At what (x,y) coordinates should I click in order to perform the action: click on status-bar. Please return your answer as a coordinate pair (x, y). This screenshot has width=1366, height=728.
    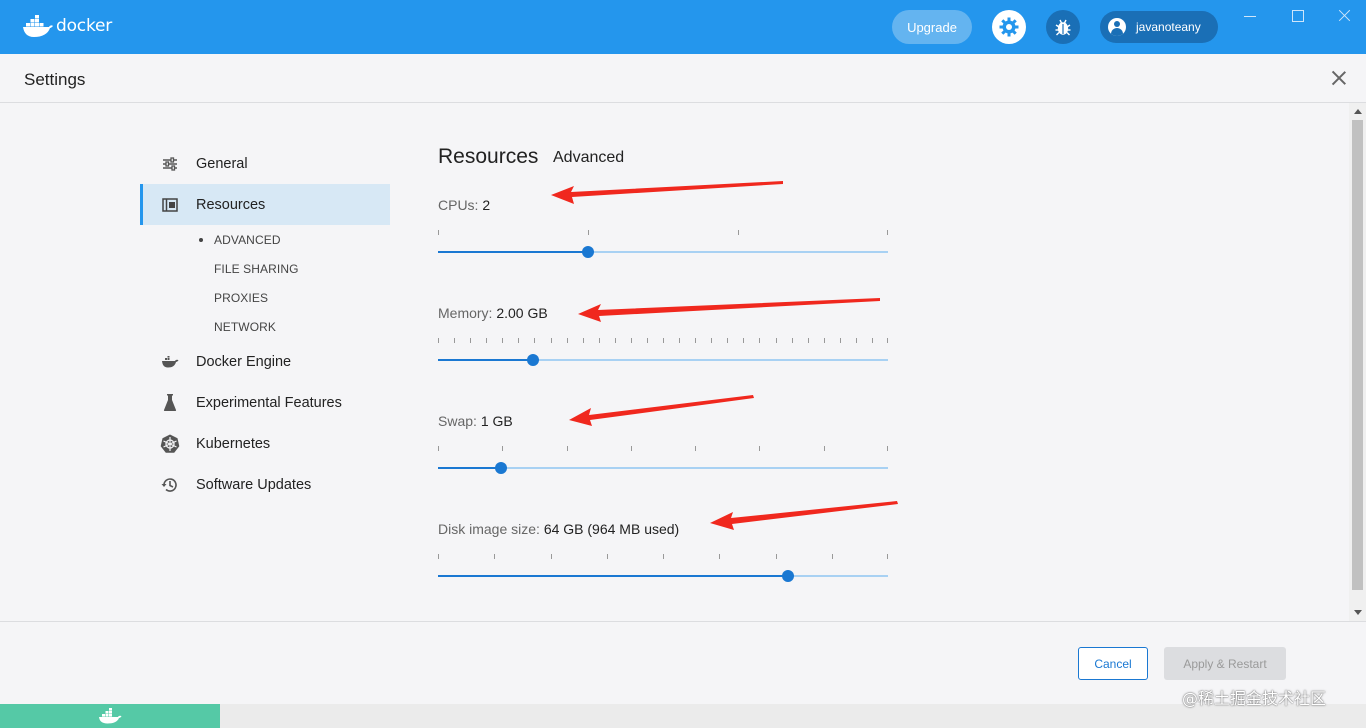
    Looking at the image, I should click on (110, 716).